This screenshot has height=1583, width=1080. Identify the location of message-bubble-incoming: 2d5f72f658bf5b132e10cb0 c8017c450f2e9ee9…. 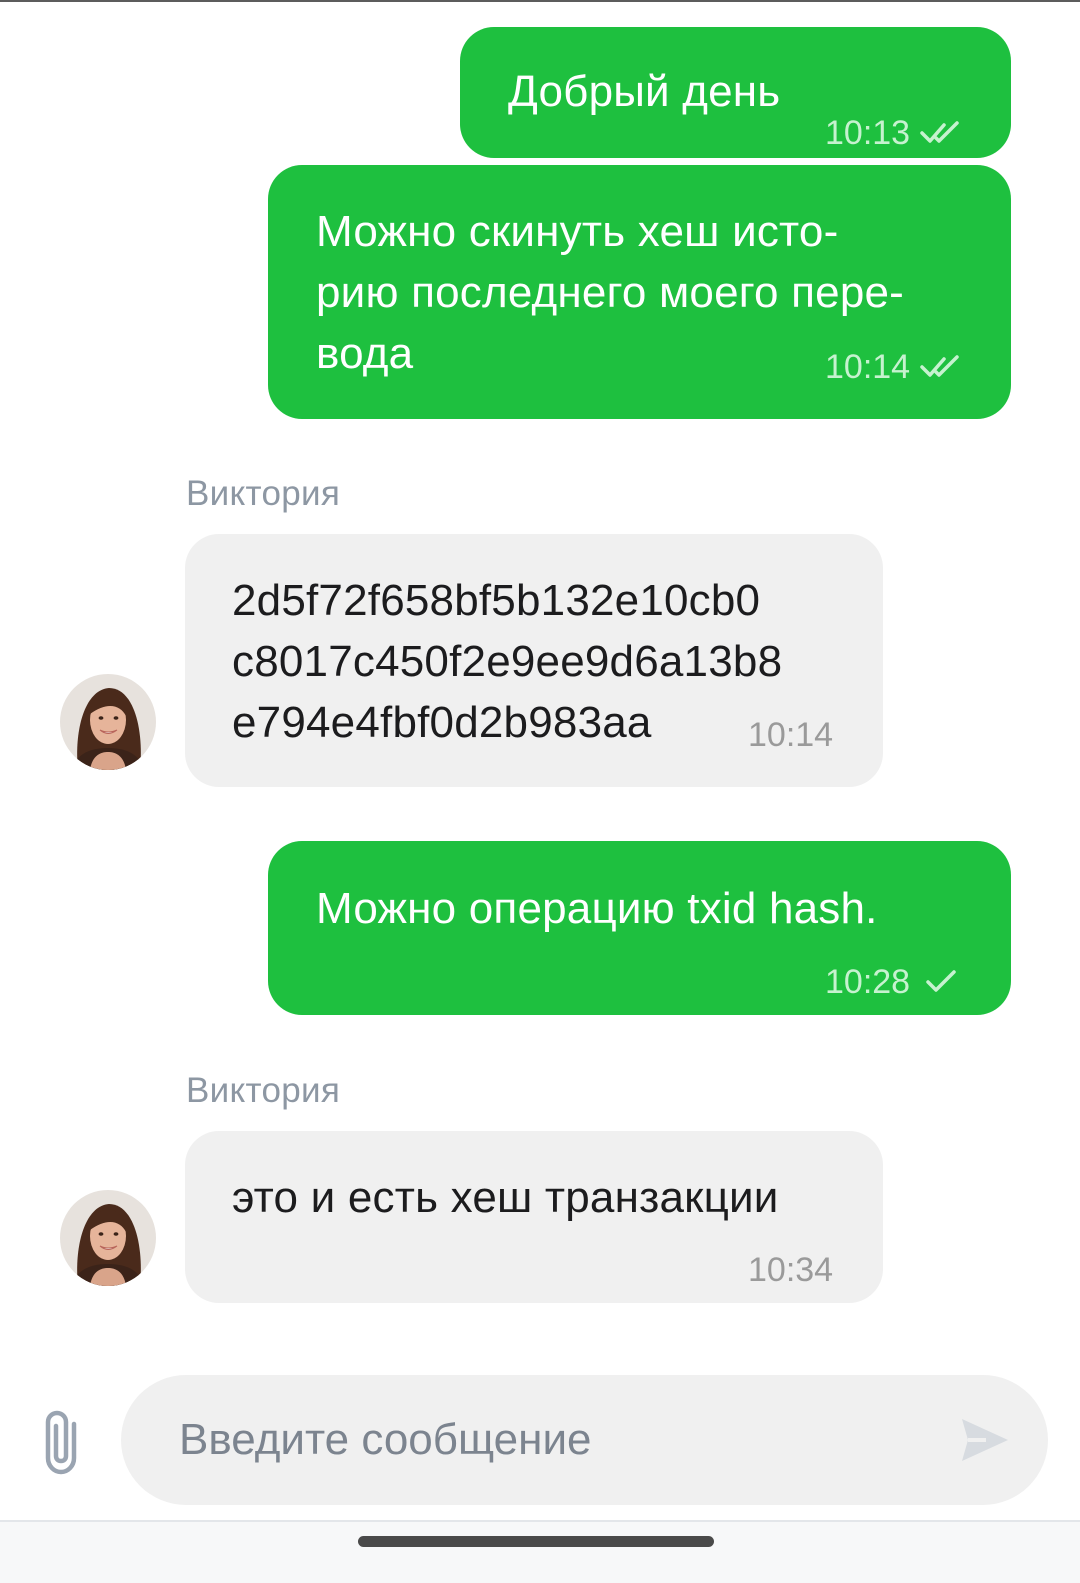
(534, 660).